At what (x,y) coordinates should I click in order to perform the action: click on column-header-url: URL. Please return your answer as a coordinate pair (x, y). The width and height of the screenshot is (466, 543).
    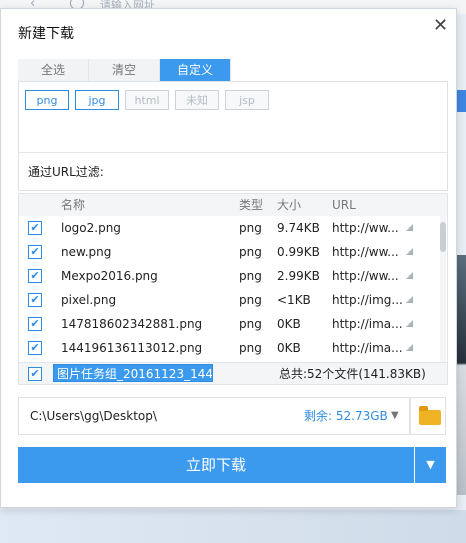
    Looking at the image, I should click on (344, 205).